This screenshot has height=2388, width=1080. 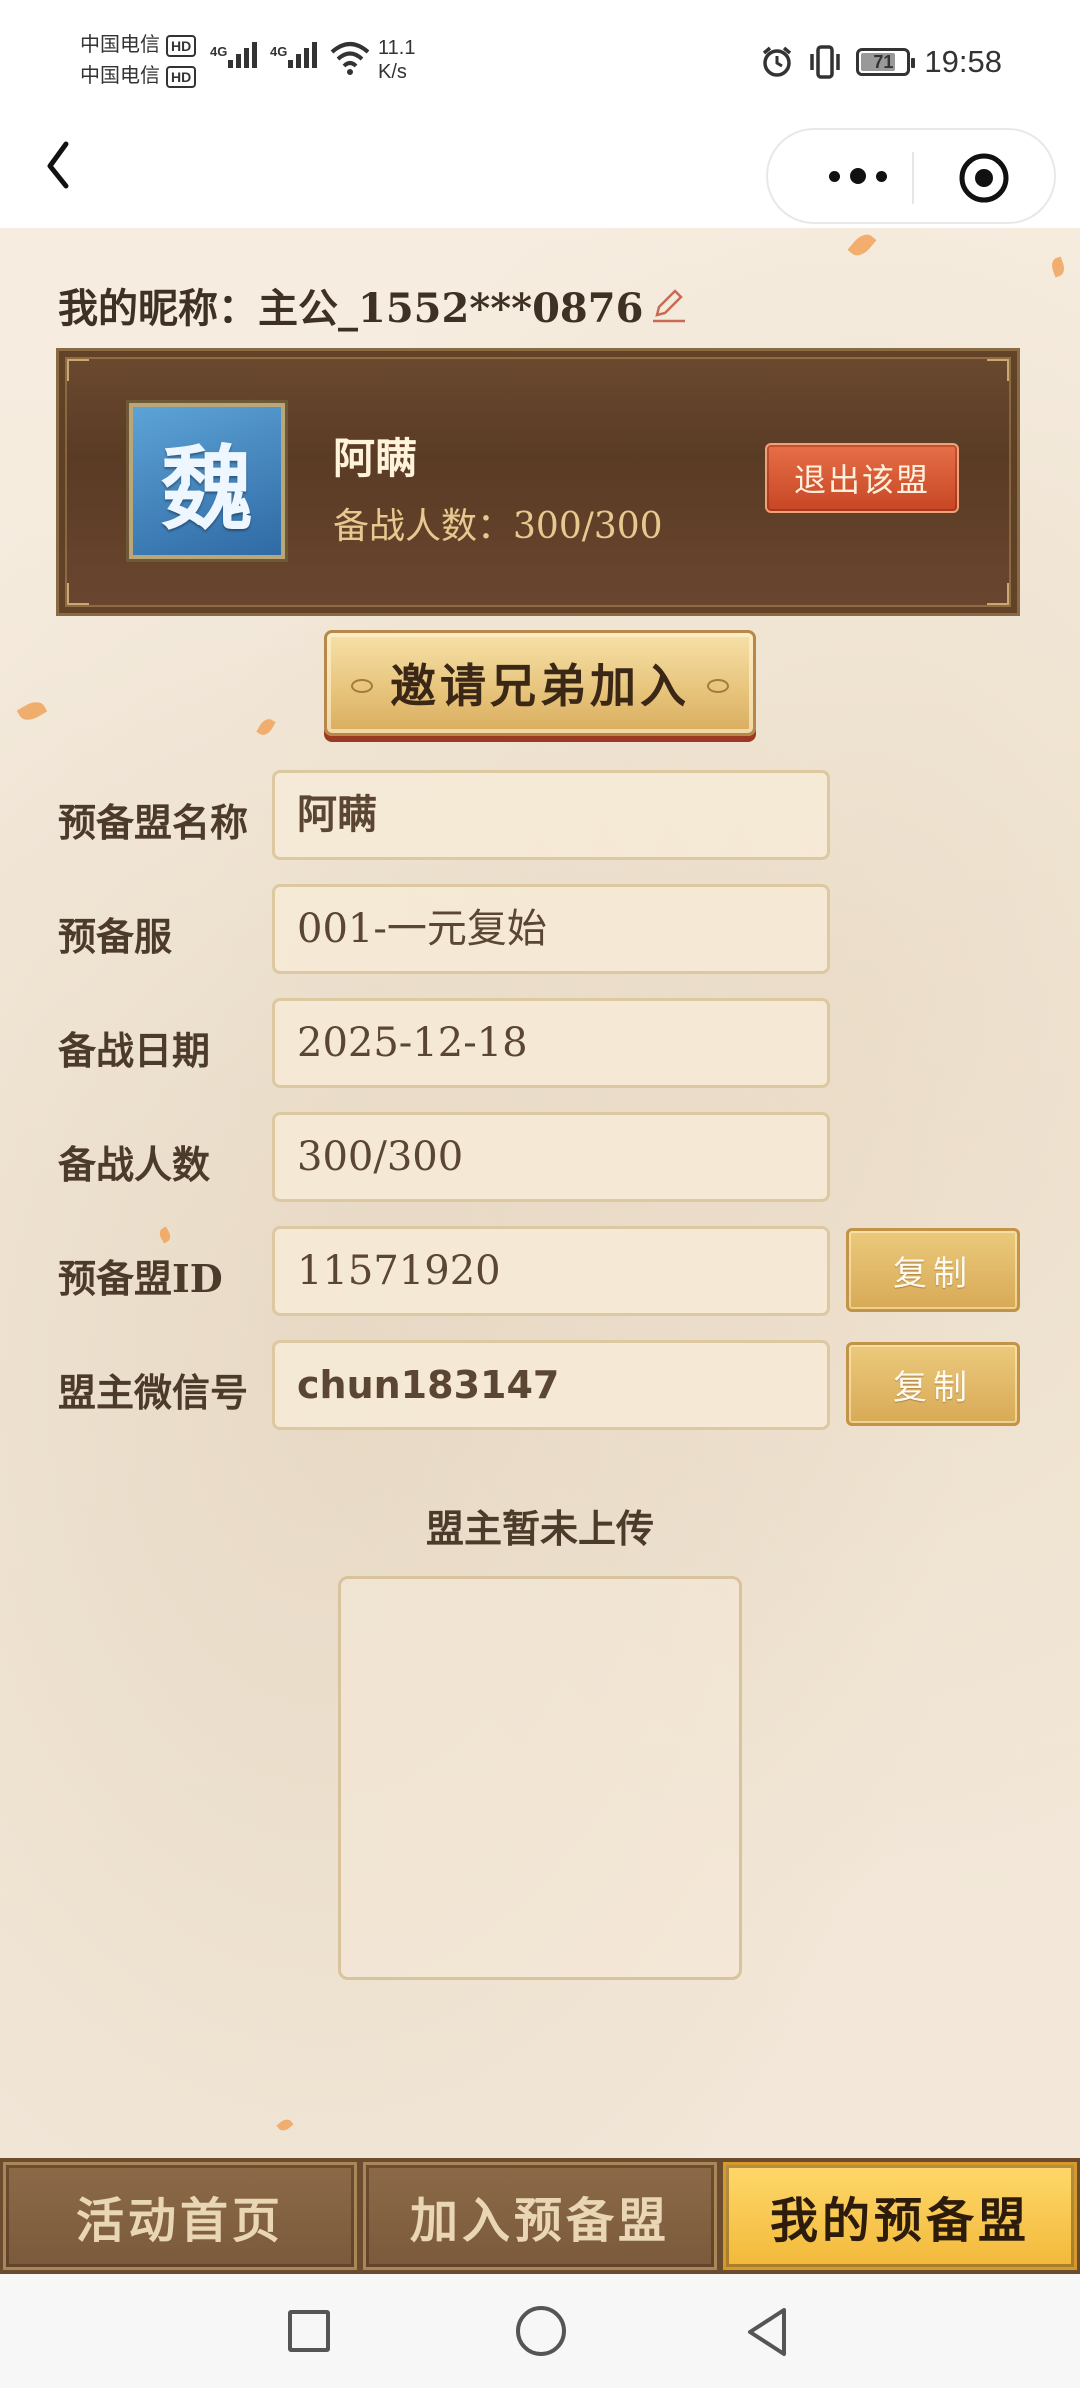 I want to click on alarm-icon, so click(x=777, y=61).